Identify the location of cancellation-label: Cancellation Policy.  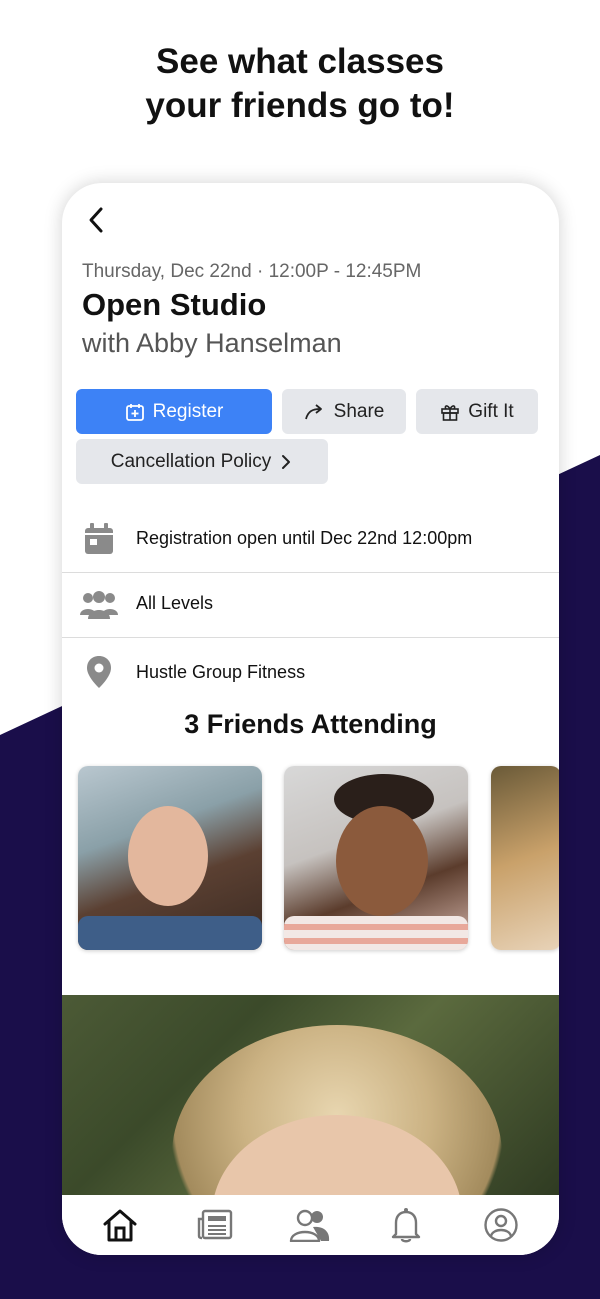
(191, 461).